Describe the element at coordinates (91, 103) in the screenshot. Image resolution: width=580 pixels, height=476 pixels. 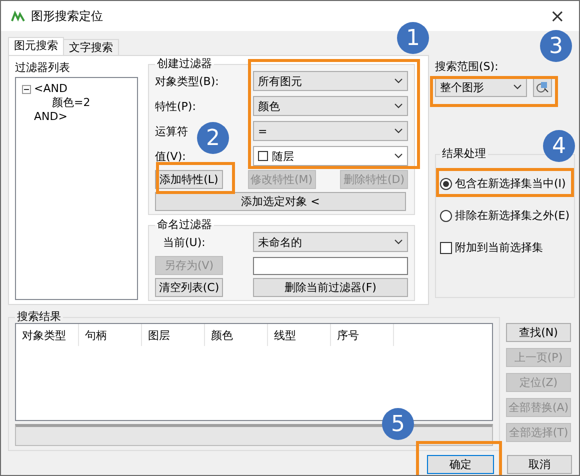
I see `tree-item: 颜色=2` at that location.